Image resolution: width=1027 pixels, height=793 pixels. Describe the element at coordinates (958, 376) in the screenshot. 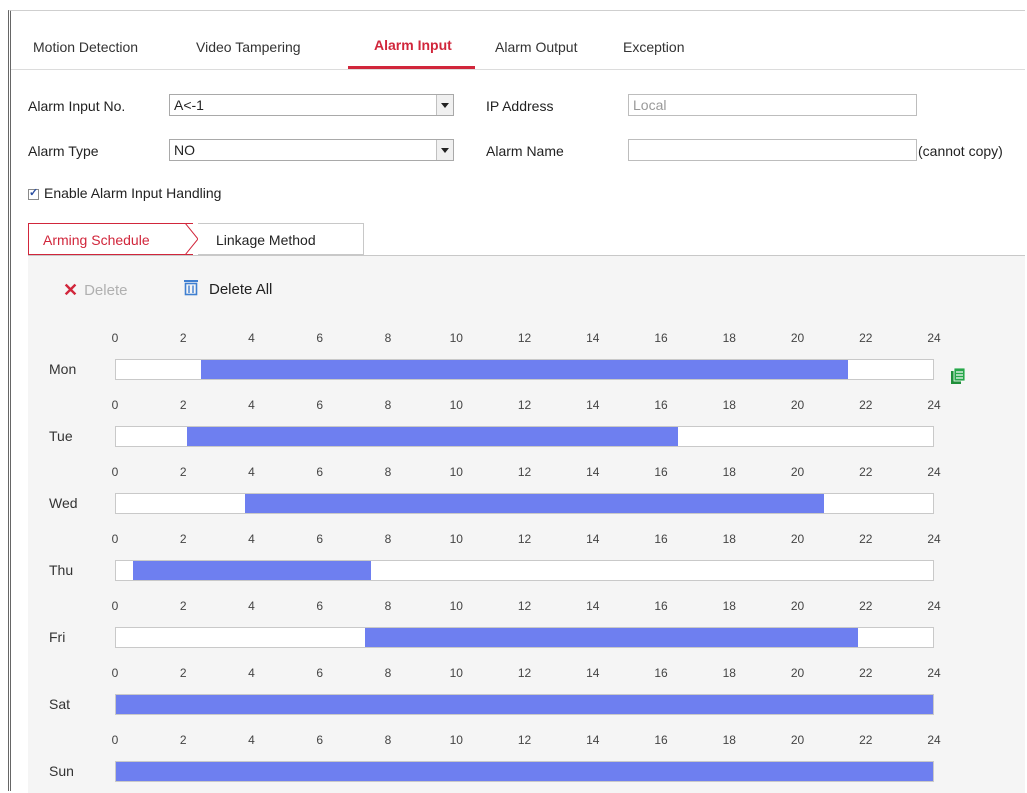

I see `copy-icon` at that location.